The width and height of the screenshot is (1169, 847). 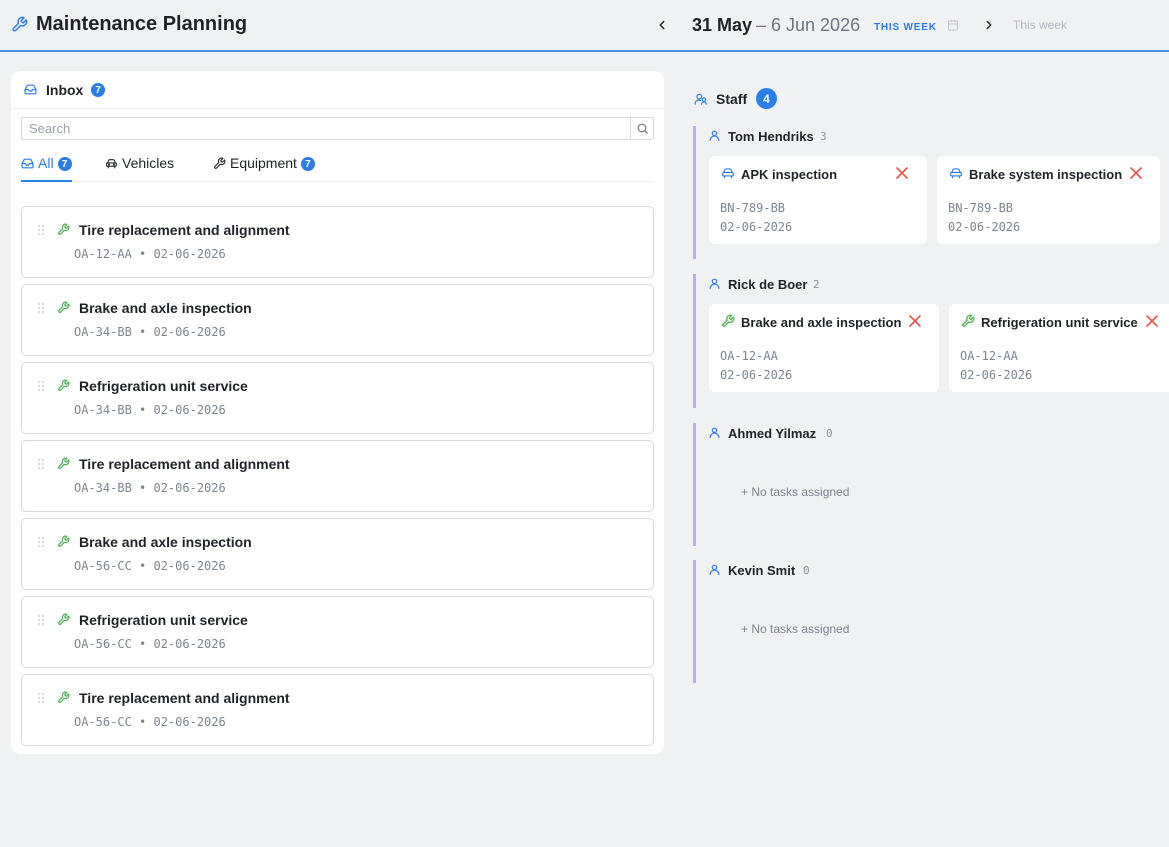 I want to click on assigned-task-title: Brake system inspection, so click(x=1046, y=174).